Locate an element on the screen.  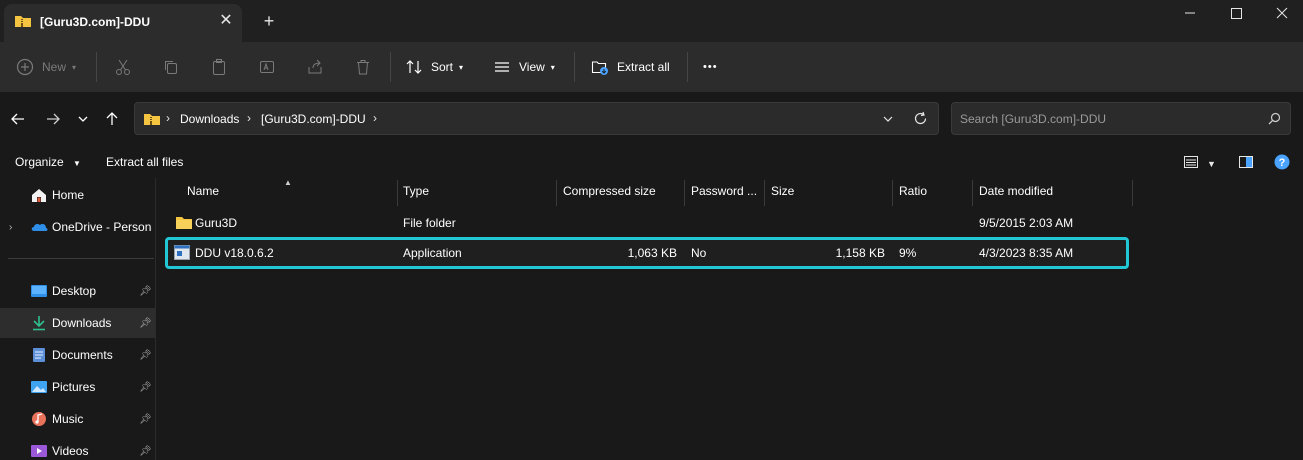
change-view-button is located at coordinates (1191, 163).